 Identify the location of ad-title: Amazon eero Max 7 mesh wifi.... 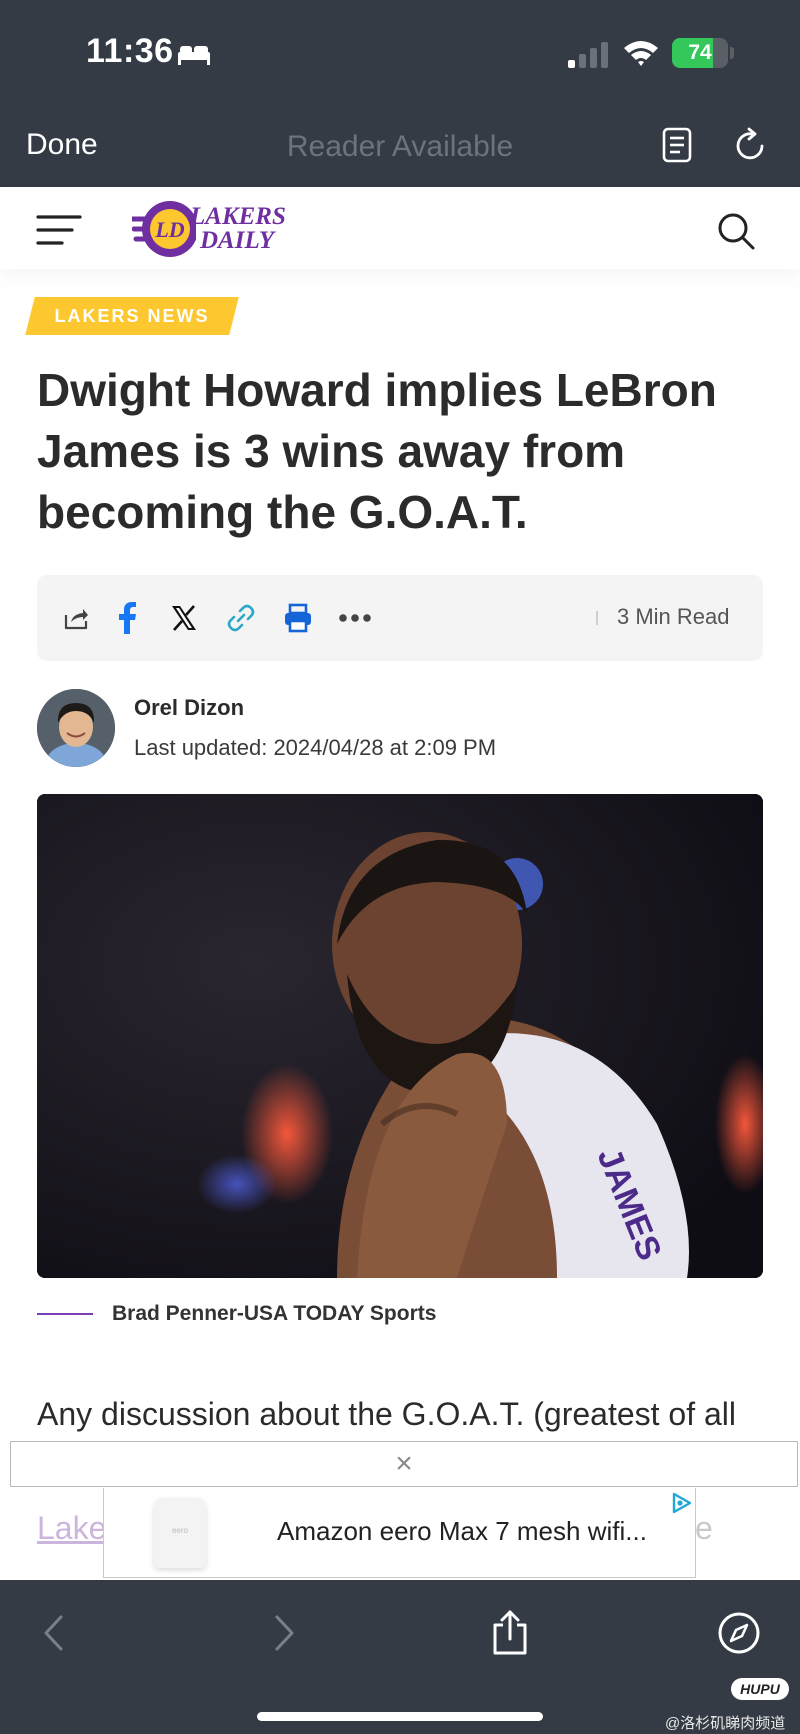
(462, 1531).